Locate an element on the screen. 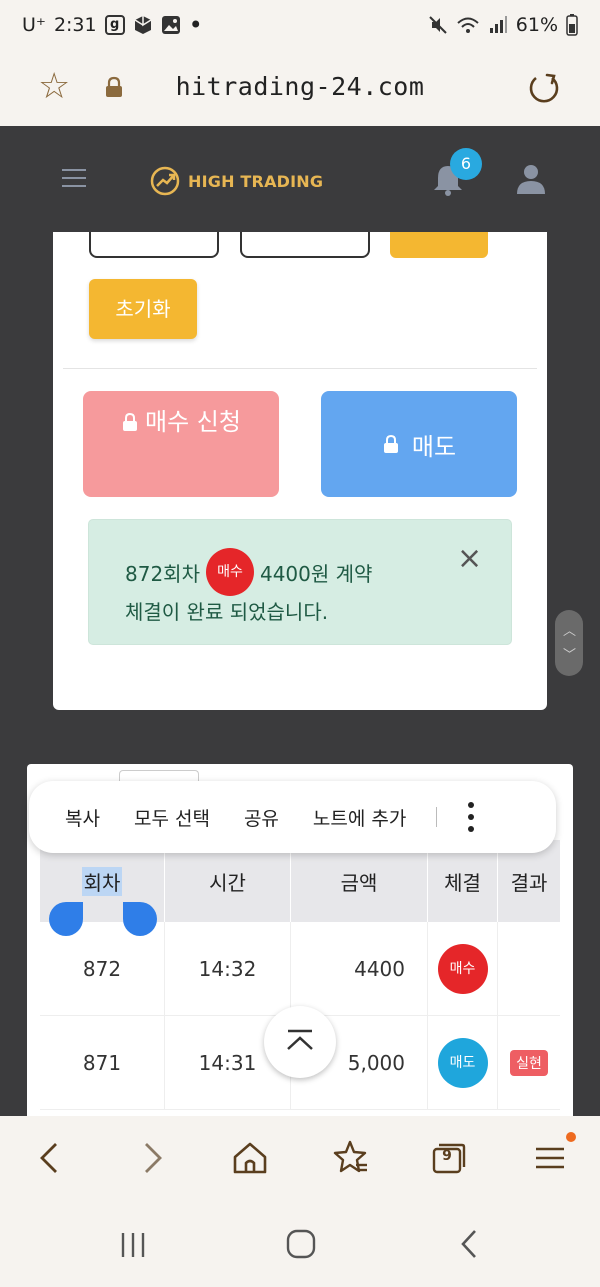  chevron-up-icon is located at coordinates (300, 1039).